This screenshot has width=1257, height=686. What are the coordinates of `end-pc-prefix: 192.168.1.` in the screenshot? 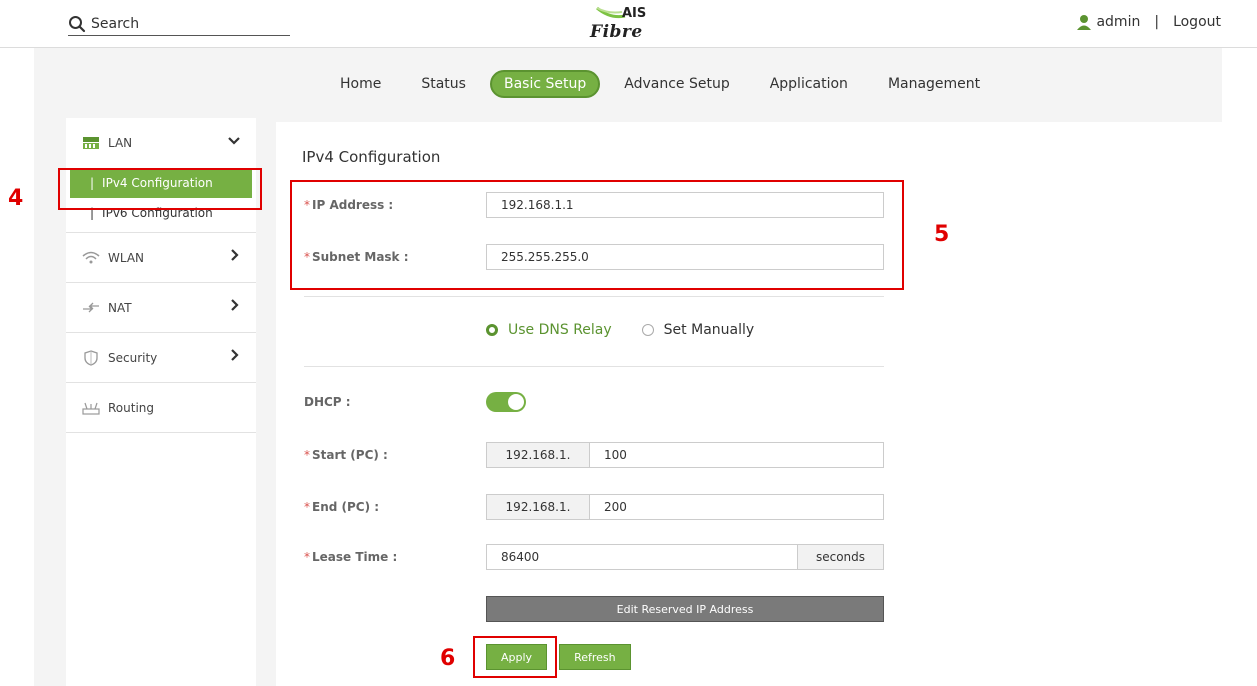 It's located at (538, 507).